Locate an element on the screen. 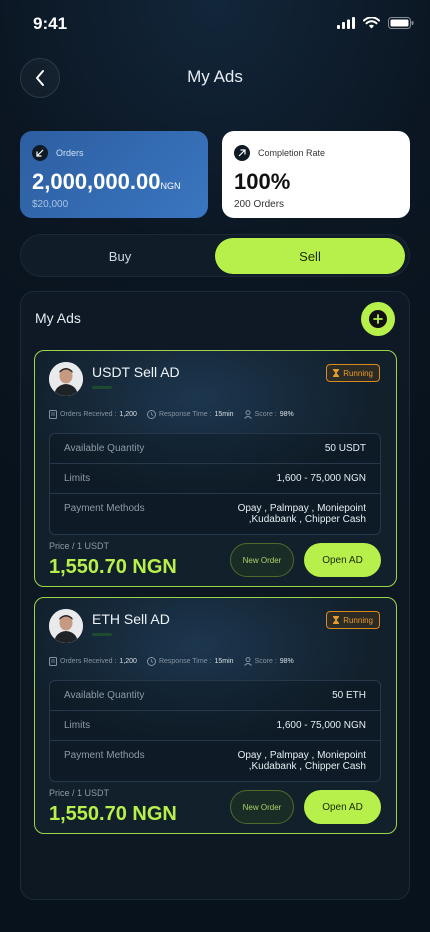  completion-rate-card: Completion Rate 100% 200 Orders is located at coordinates (316, 174).